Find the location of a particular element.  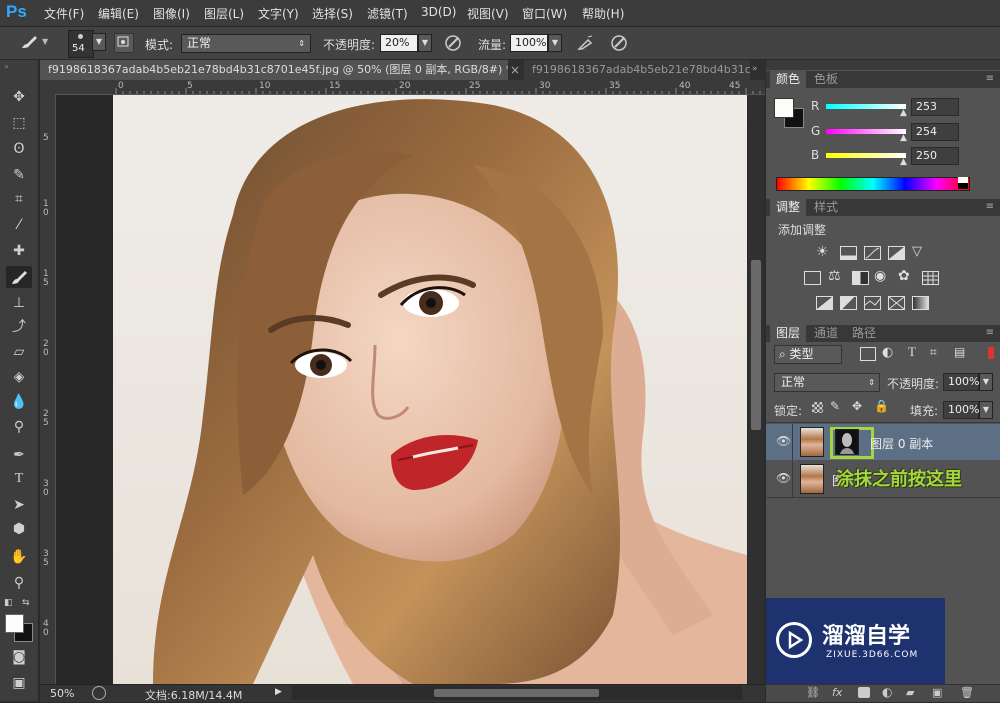

history-brush-tool-icon: ⤴ is located at coordinates (19, 327).